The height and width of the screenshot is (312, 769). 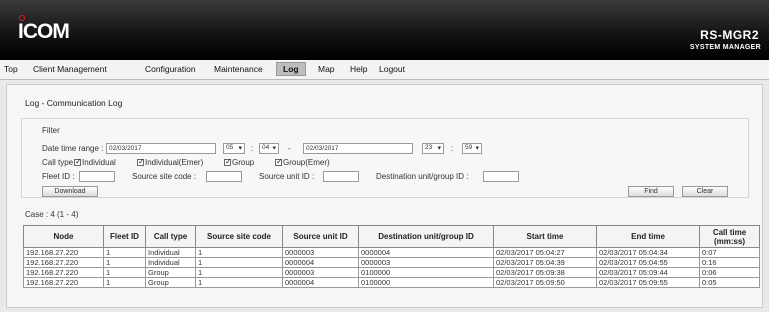 I want to click on source-site-code-label: Source site code :, so click(x=164, y=176).